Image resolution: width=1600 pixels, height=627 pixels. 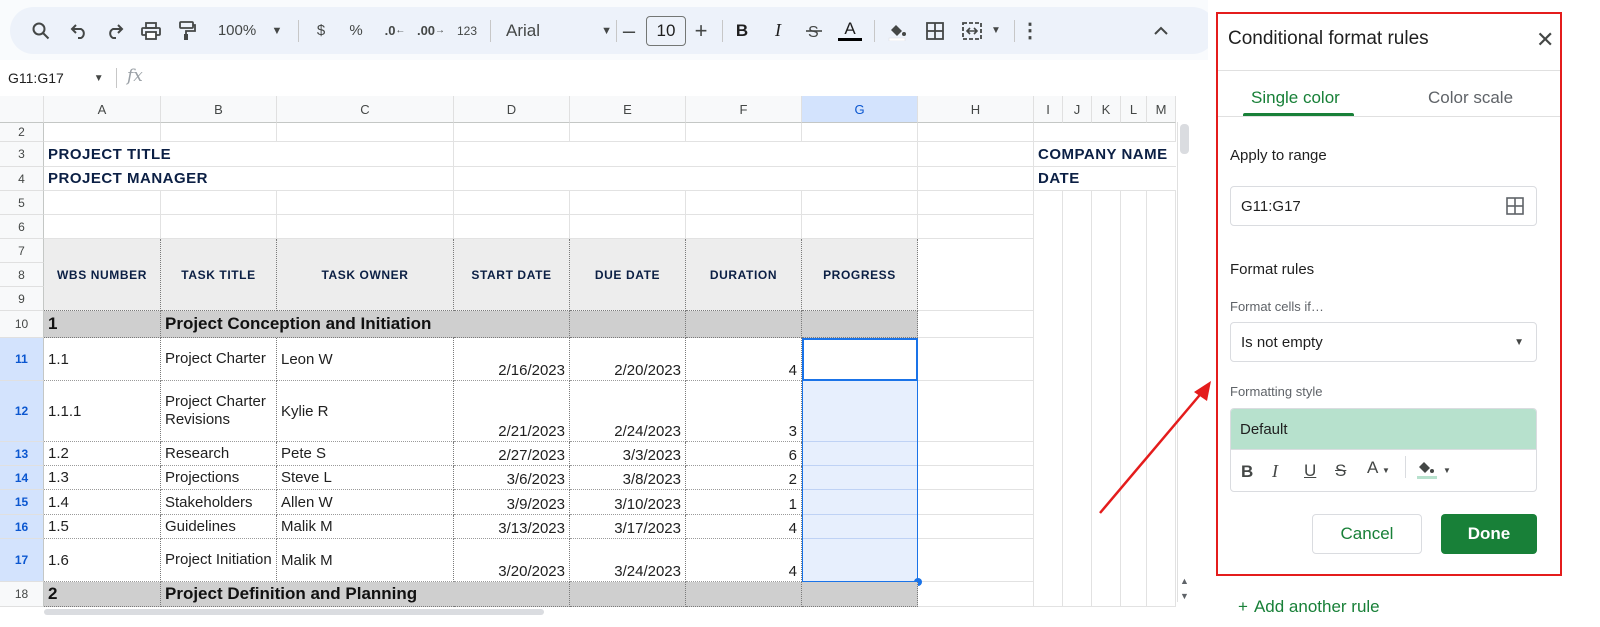 What do you see at coordinates (22, 527) in the screenshot?
I see `row-header-16: 16` at bounding box center [22, 527].